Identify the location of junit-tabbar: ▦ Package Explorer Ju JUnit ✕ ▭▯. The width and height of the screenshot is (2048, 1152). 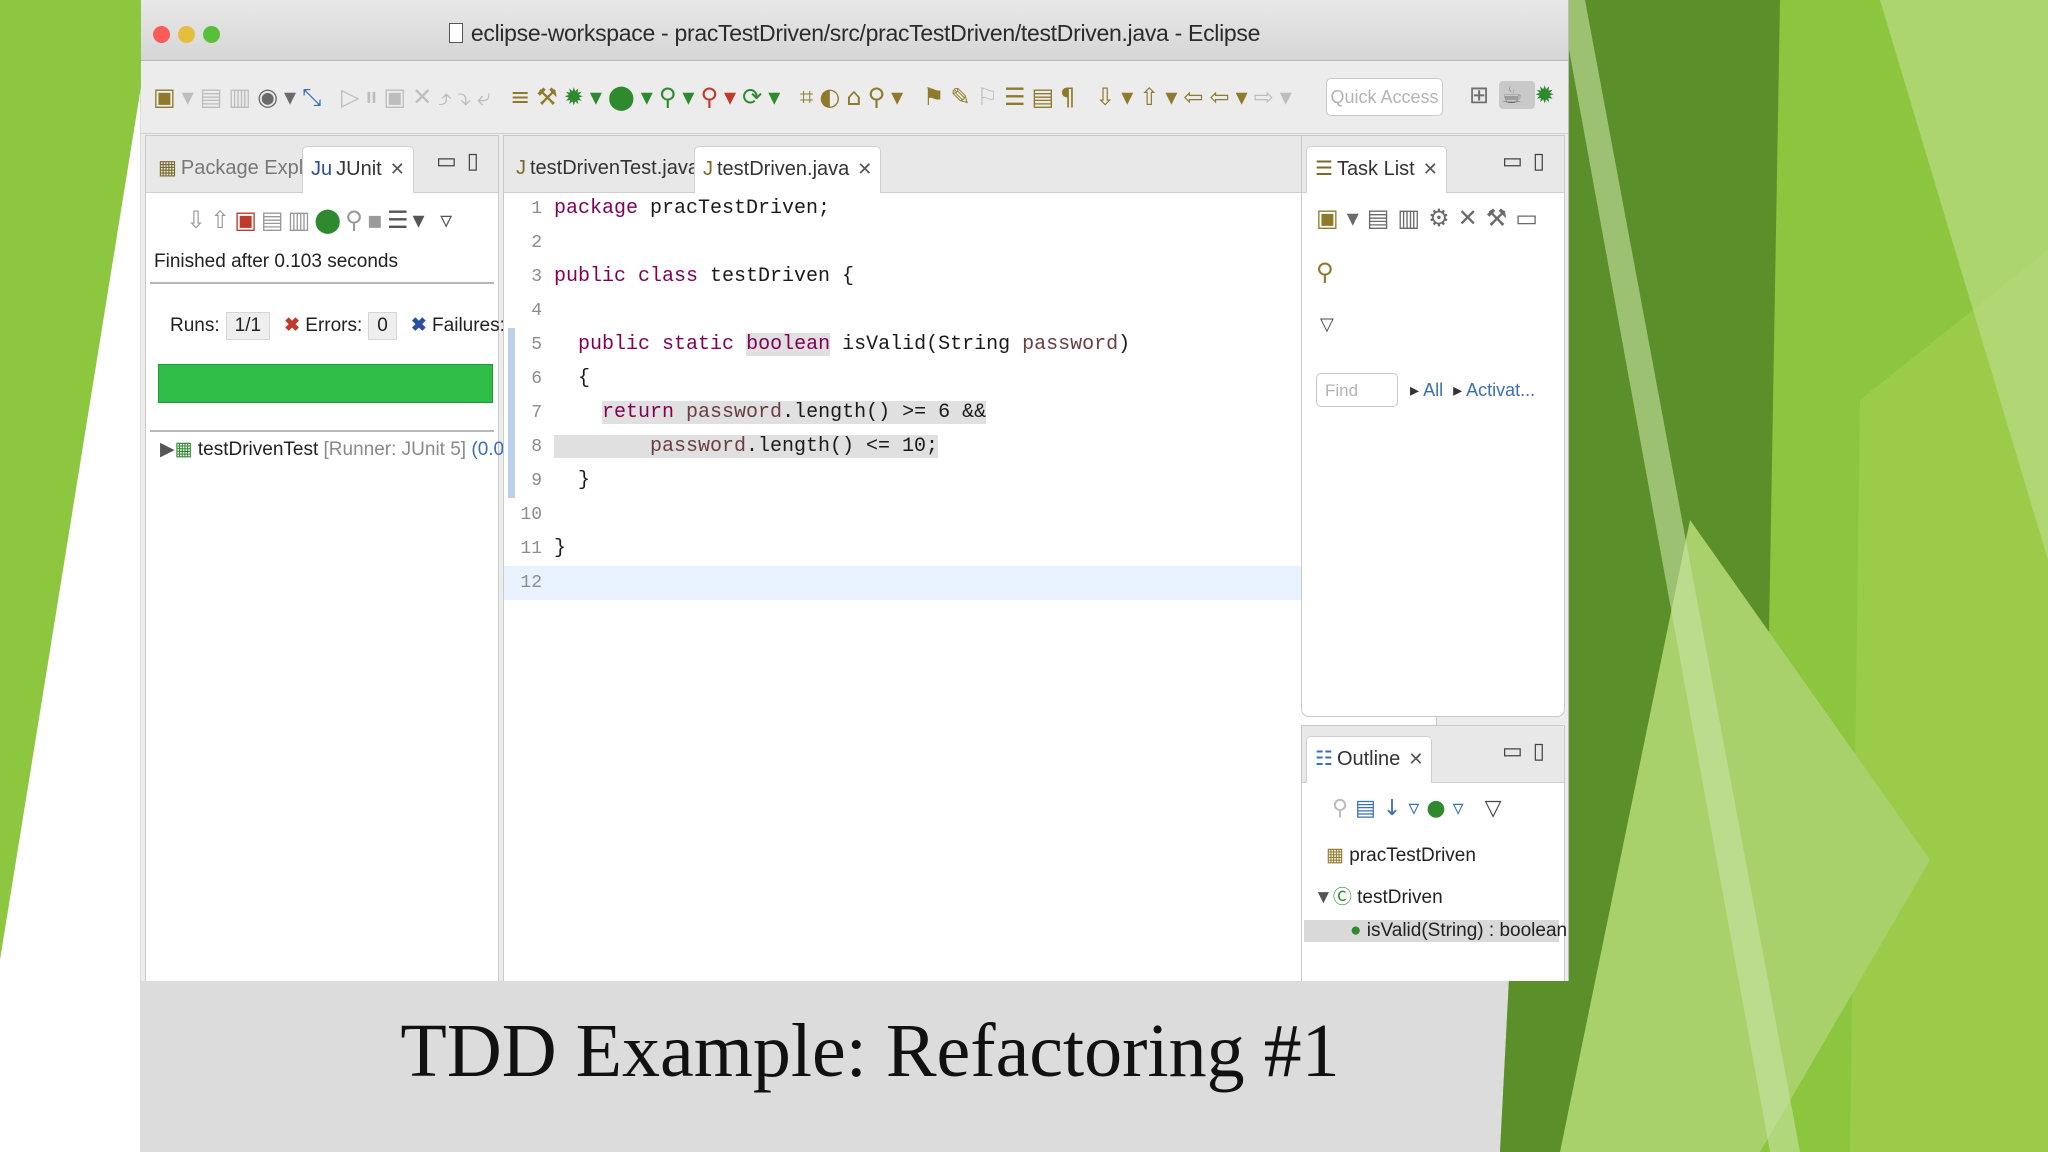
(322, 164).